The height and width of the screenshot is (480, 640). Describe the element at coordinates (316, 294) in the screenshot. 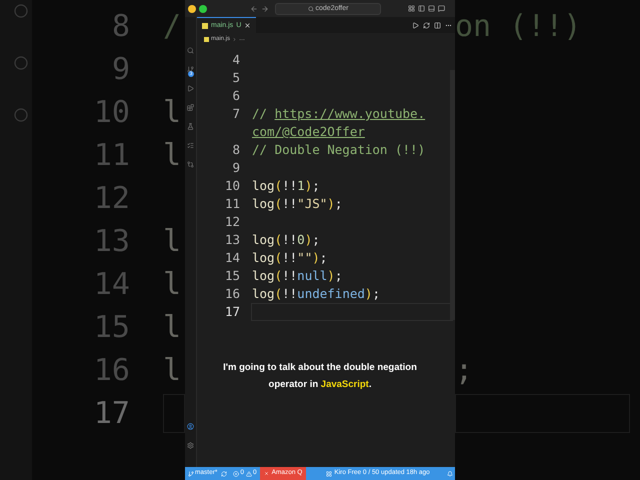

I see `code-line: log(!!undefined);` at that location.